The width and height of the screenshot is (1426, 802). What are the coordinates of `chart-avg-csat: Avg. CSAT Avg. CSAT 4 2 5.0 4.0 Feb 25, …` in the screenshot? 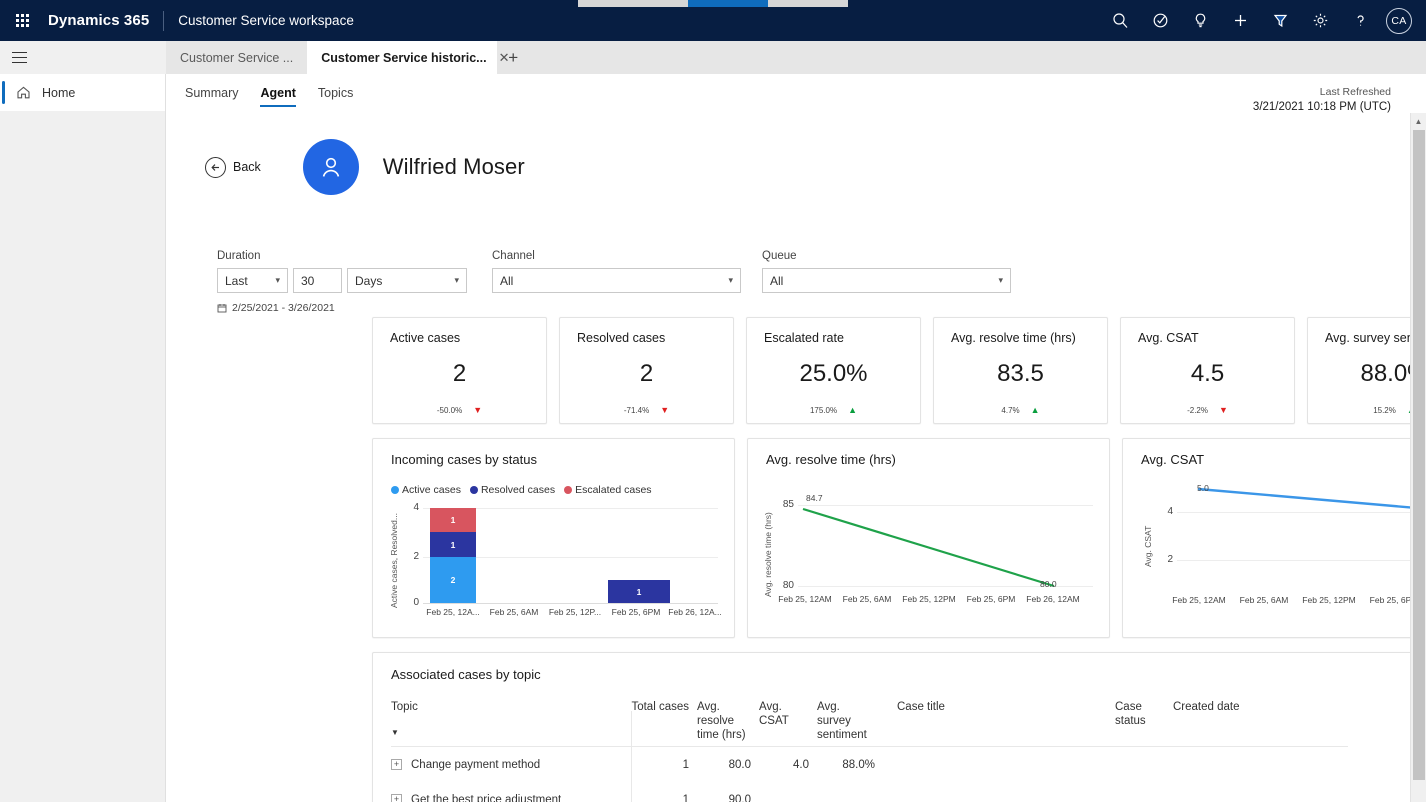 It's located at (1266, 538).